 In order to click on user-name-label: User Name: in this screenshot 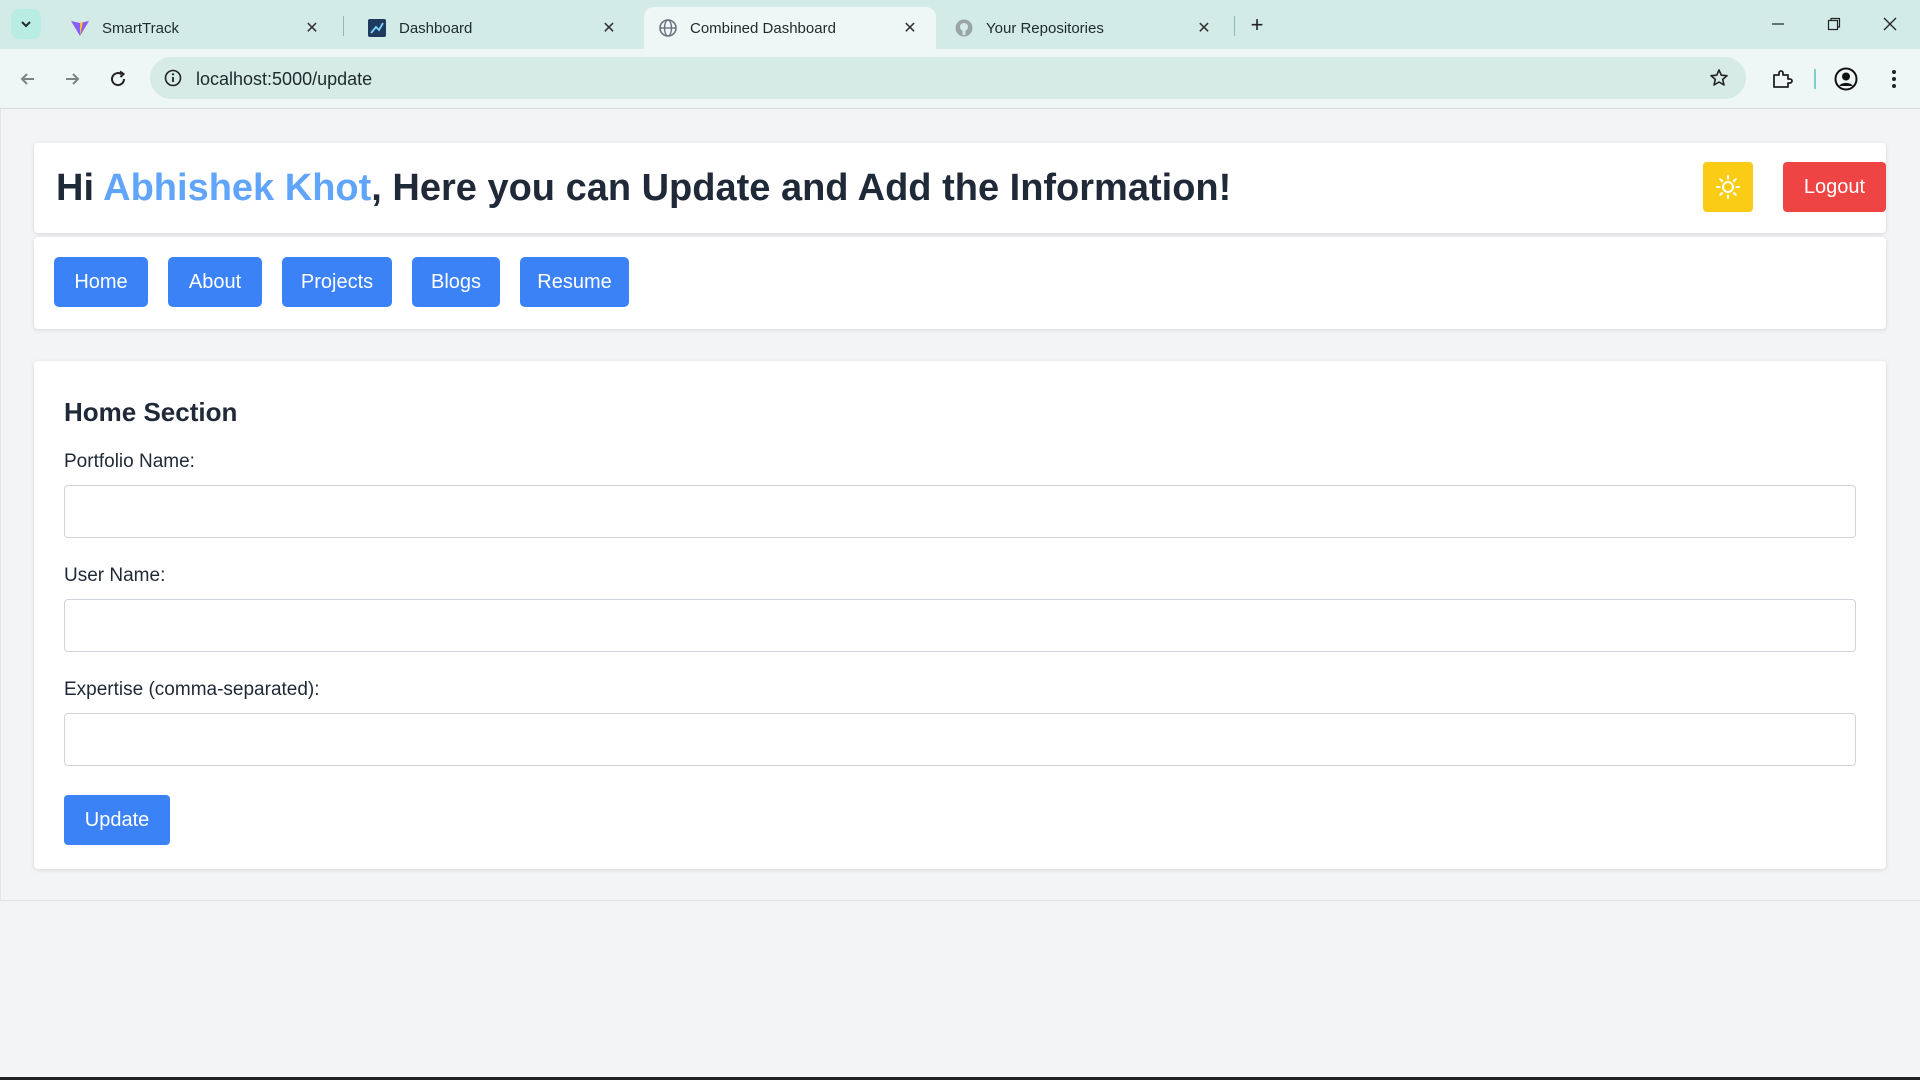, I will do `click(115, 575)`.